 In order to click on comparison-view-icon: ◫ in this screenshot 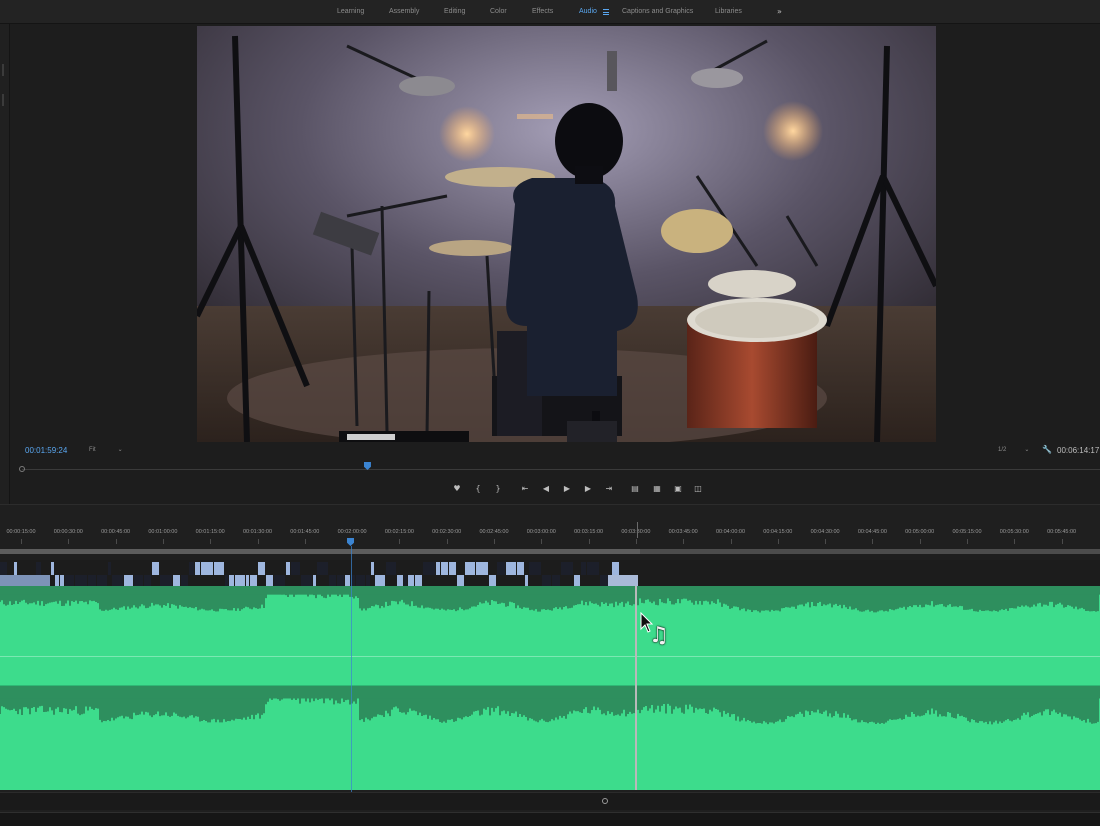, I will do `click(698, 489)`.